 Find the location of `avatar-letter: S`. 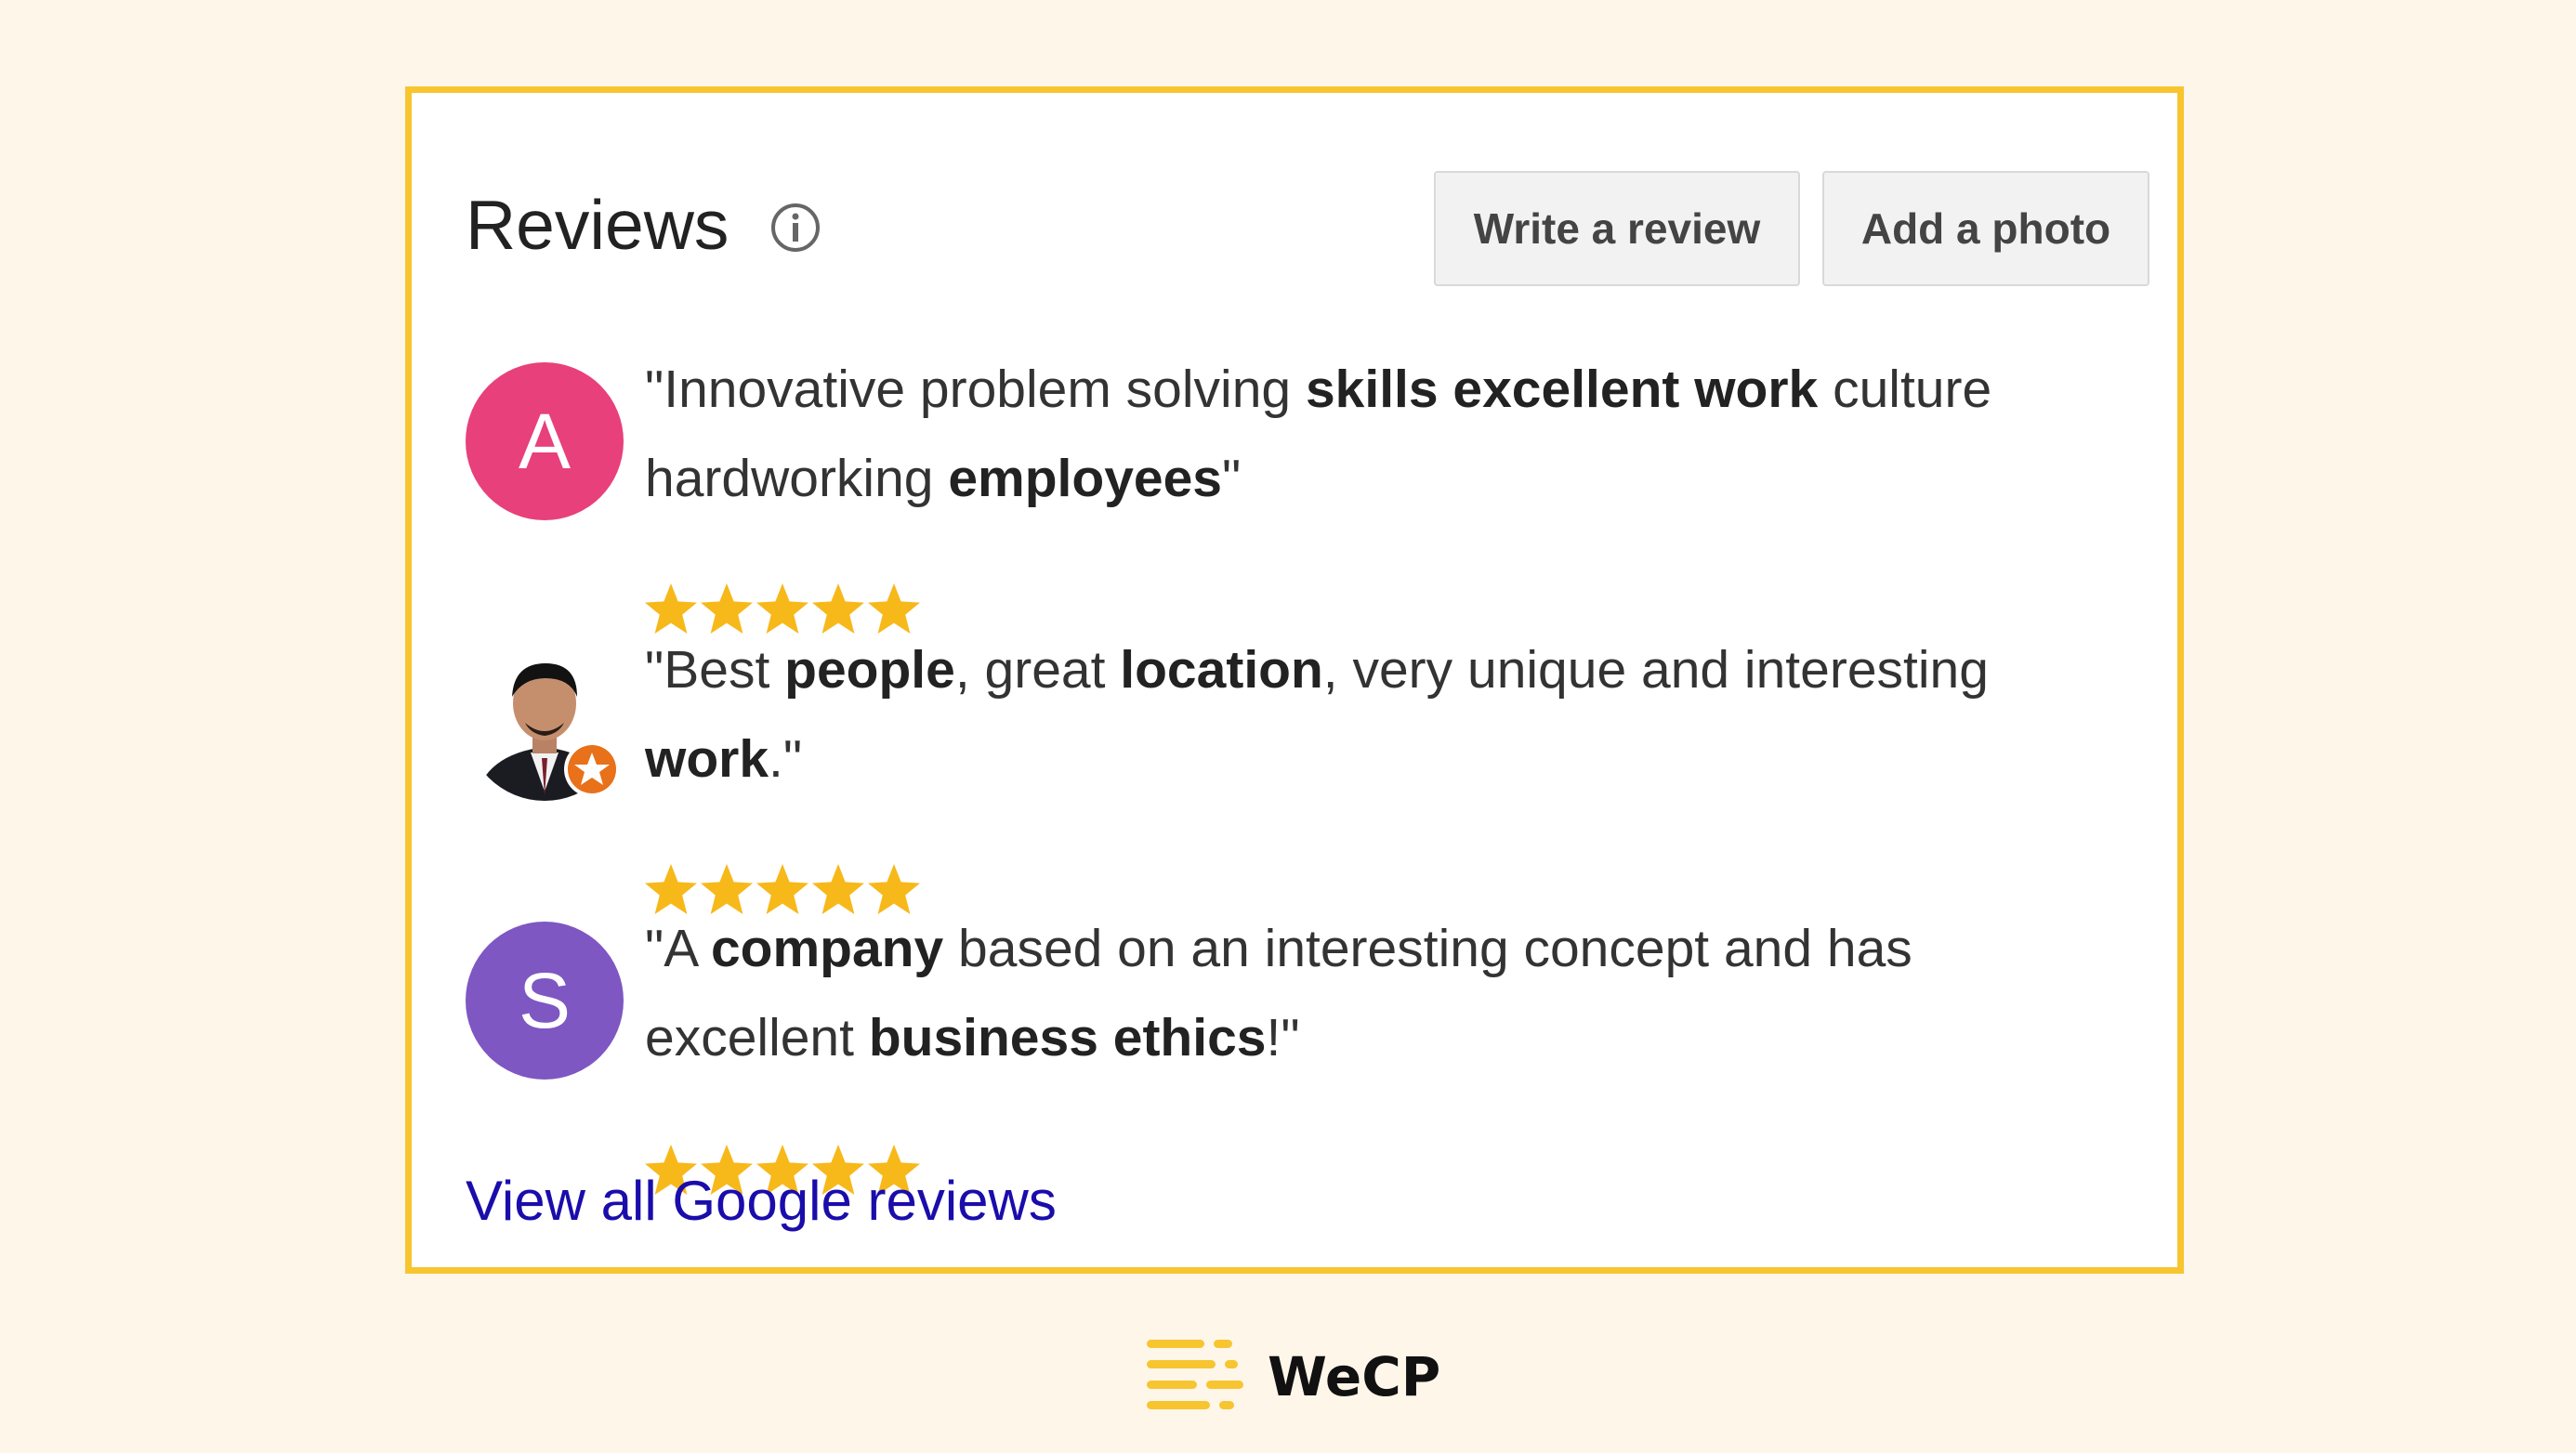

avatar-letter: S is located at coordinates (545, 1000).